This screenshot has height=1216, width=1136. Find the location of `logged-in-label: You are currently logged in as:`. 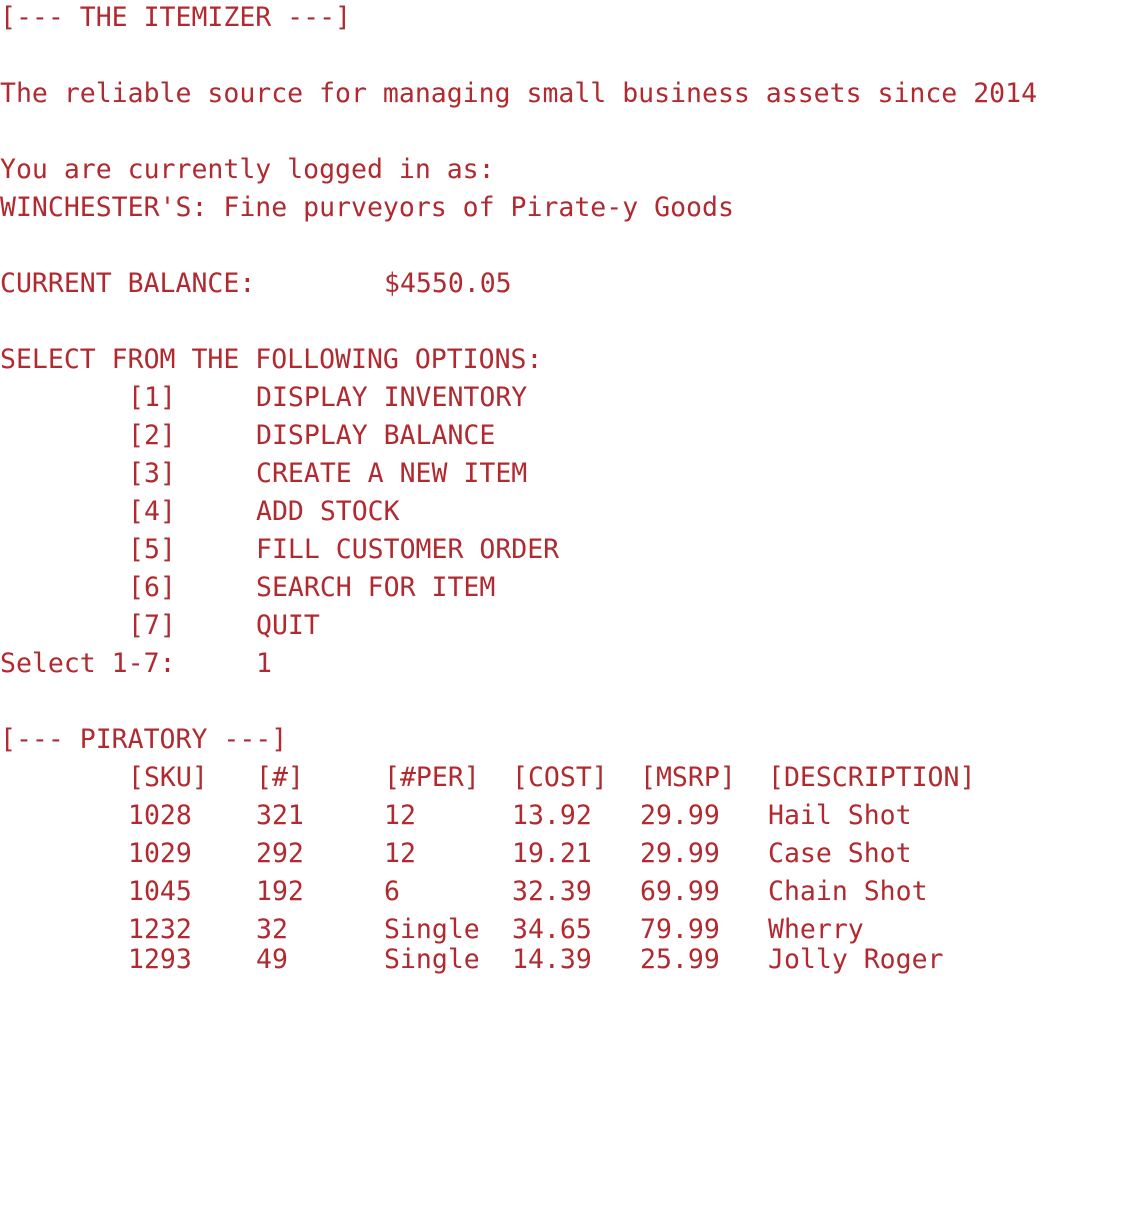

logged-in-label: You are currently logged in as: is located at coordinates (247, 169).